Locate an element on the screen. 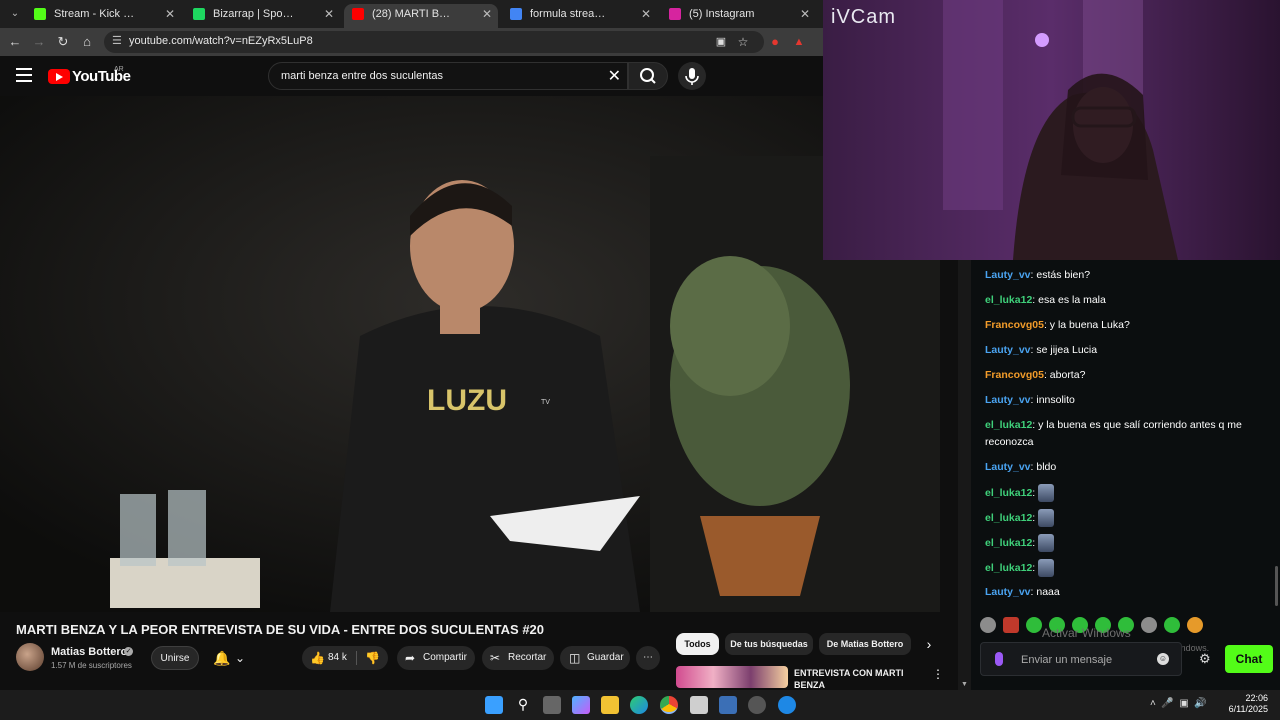  emoji-picker-icon: ☺ is located at coordinates (1163, 659).